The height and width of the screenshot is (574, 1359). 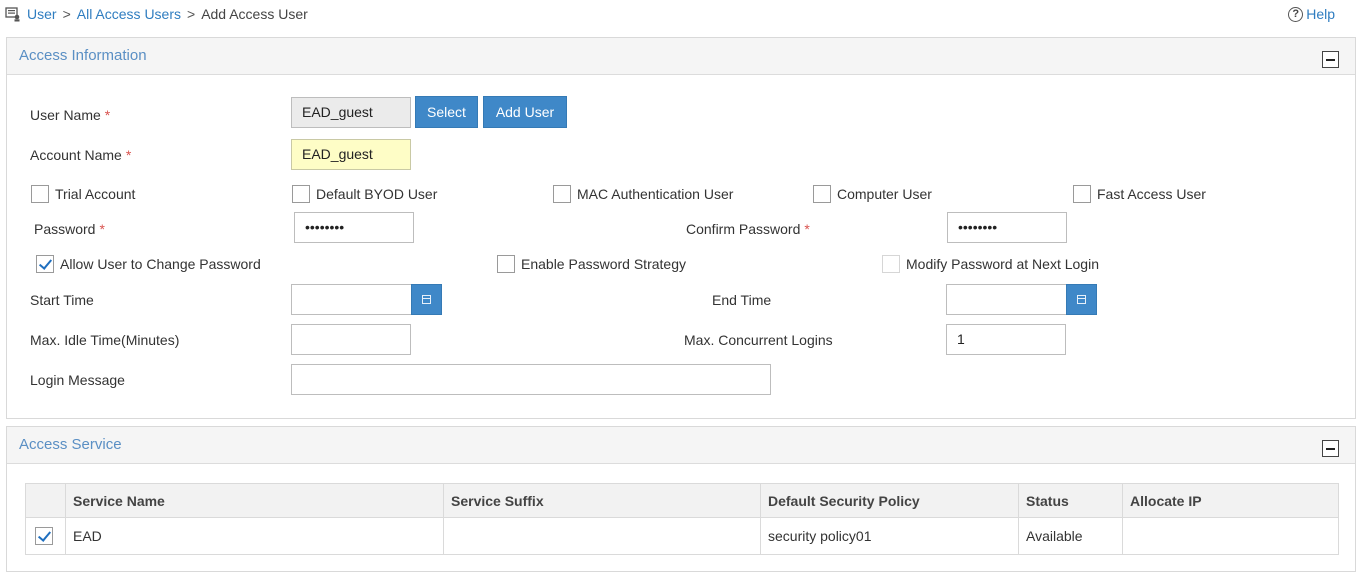 What do you see at coordinates (602, 536) in the screenshot?
I see `service-suffix-cell` at bounding box center [602, 536].